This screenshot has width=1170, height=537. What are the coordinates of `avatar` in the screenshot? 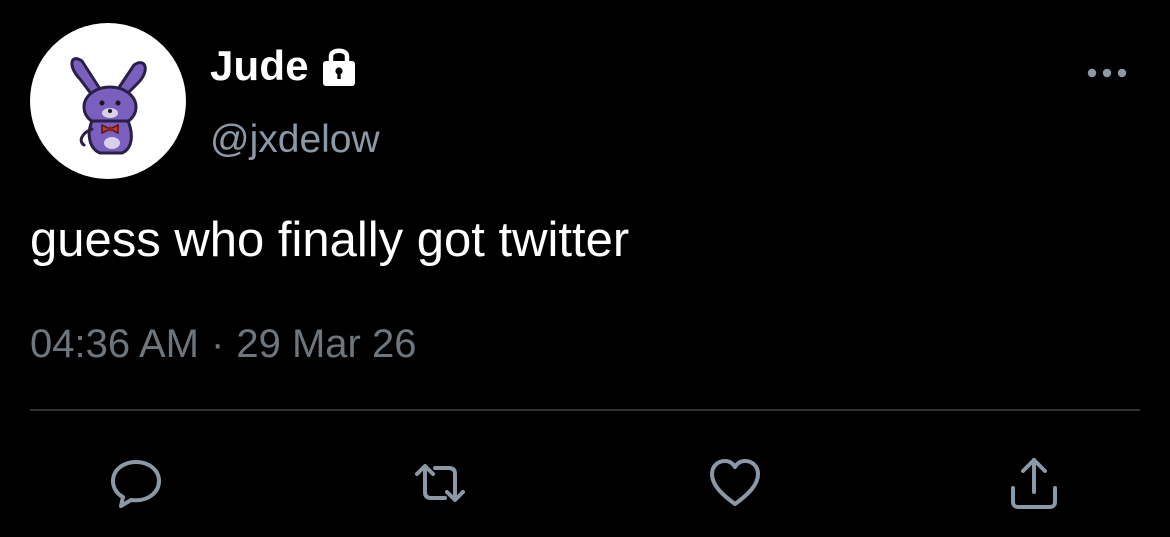 It's located at (108, 101).